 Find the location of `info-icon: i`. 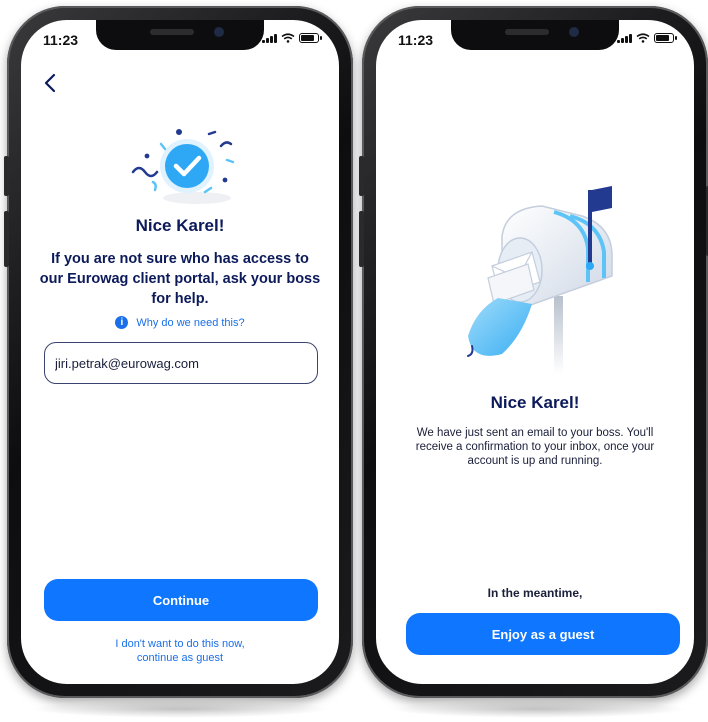

info-icon: i is located at coordinates (122, 322).